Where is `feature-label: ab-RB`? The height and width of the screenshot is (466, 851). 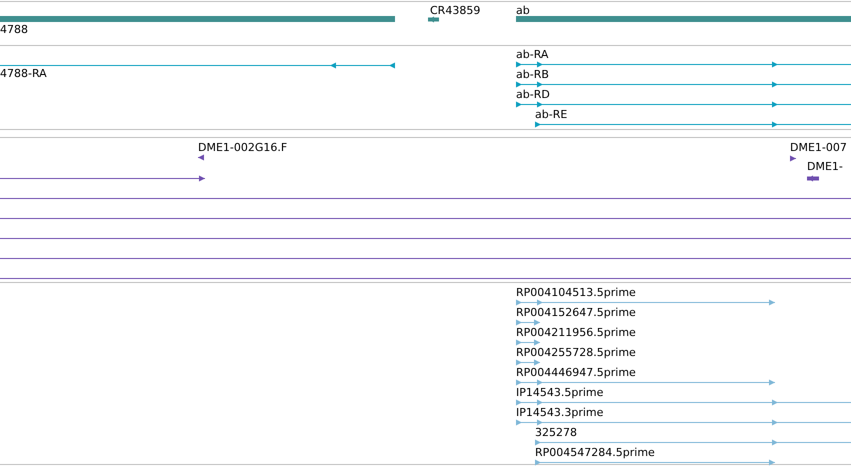
feature-label: ab-RB is located at coordinates (532, 74).